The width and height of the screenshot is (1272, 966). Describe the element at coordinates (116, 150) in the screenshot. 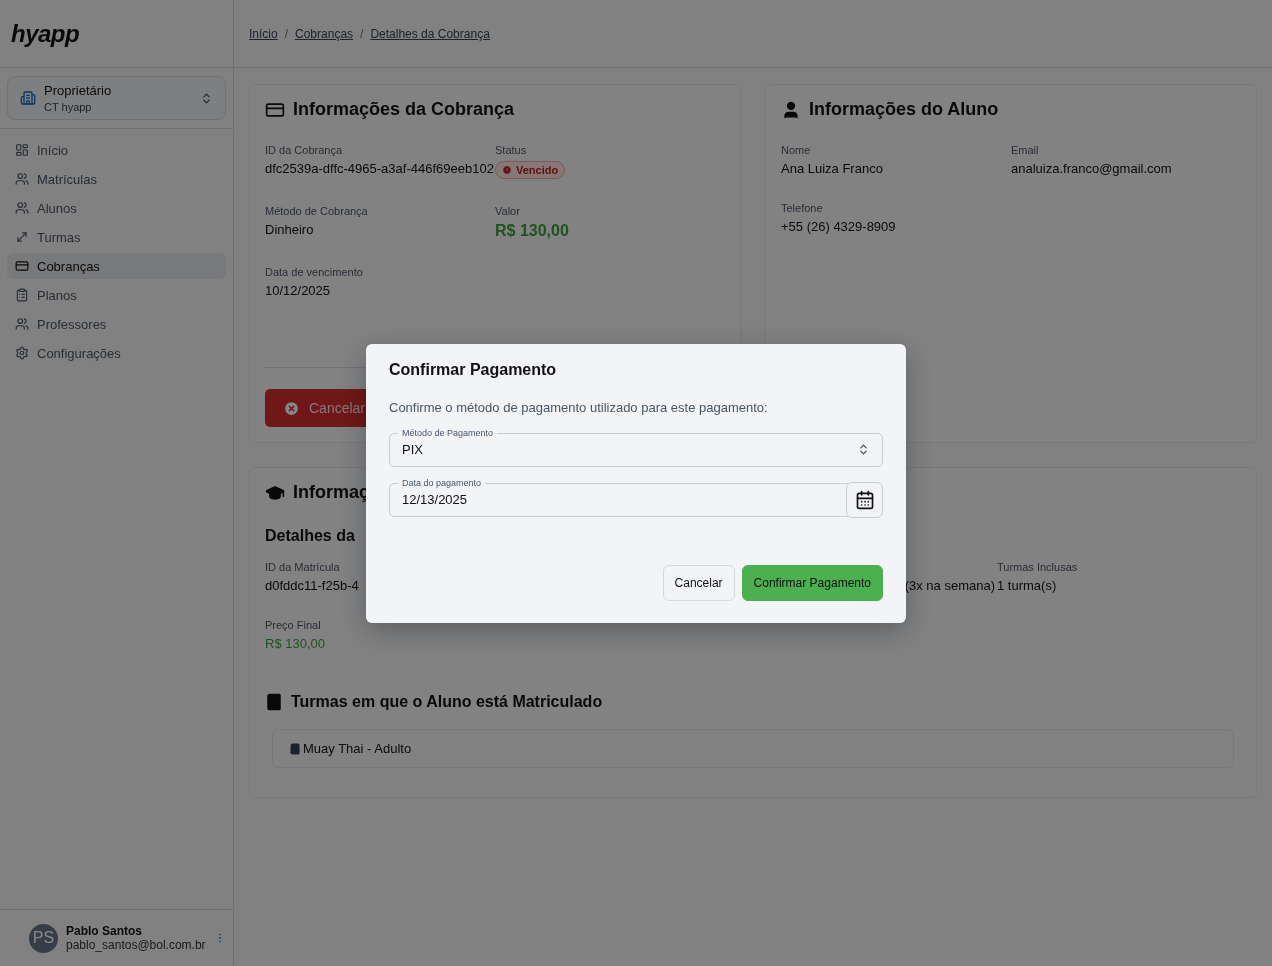

I see `sidebar-item: Início` at that location.